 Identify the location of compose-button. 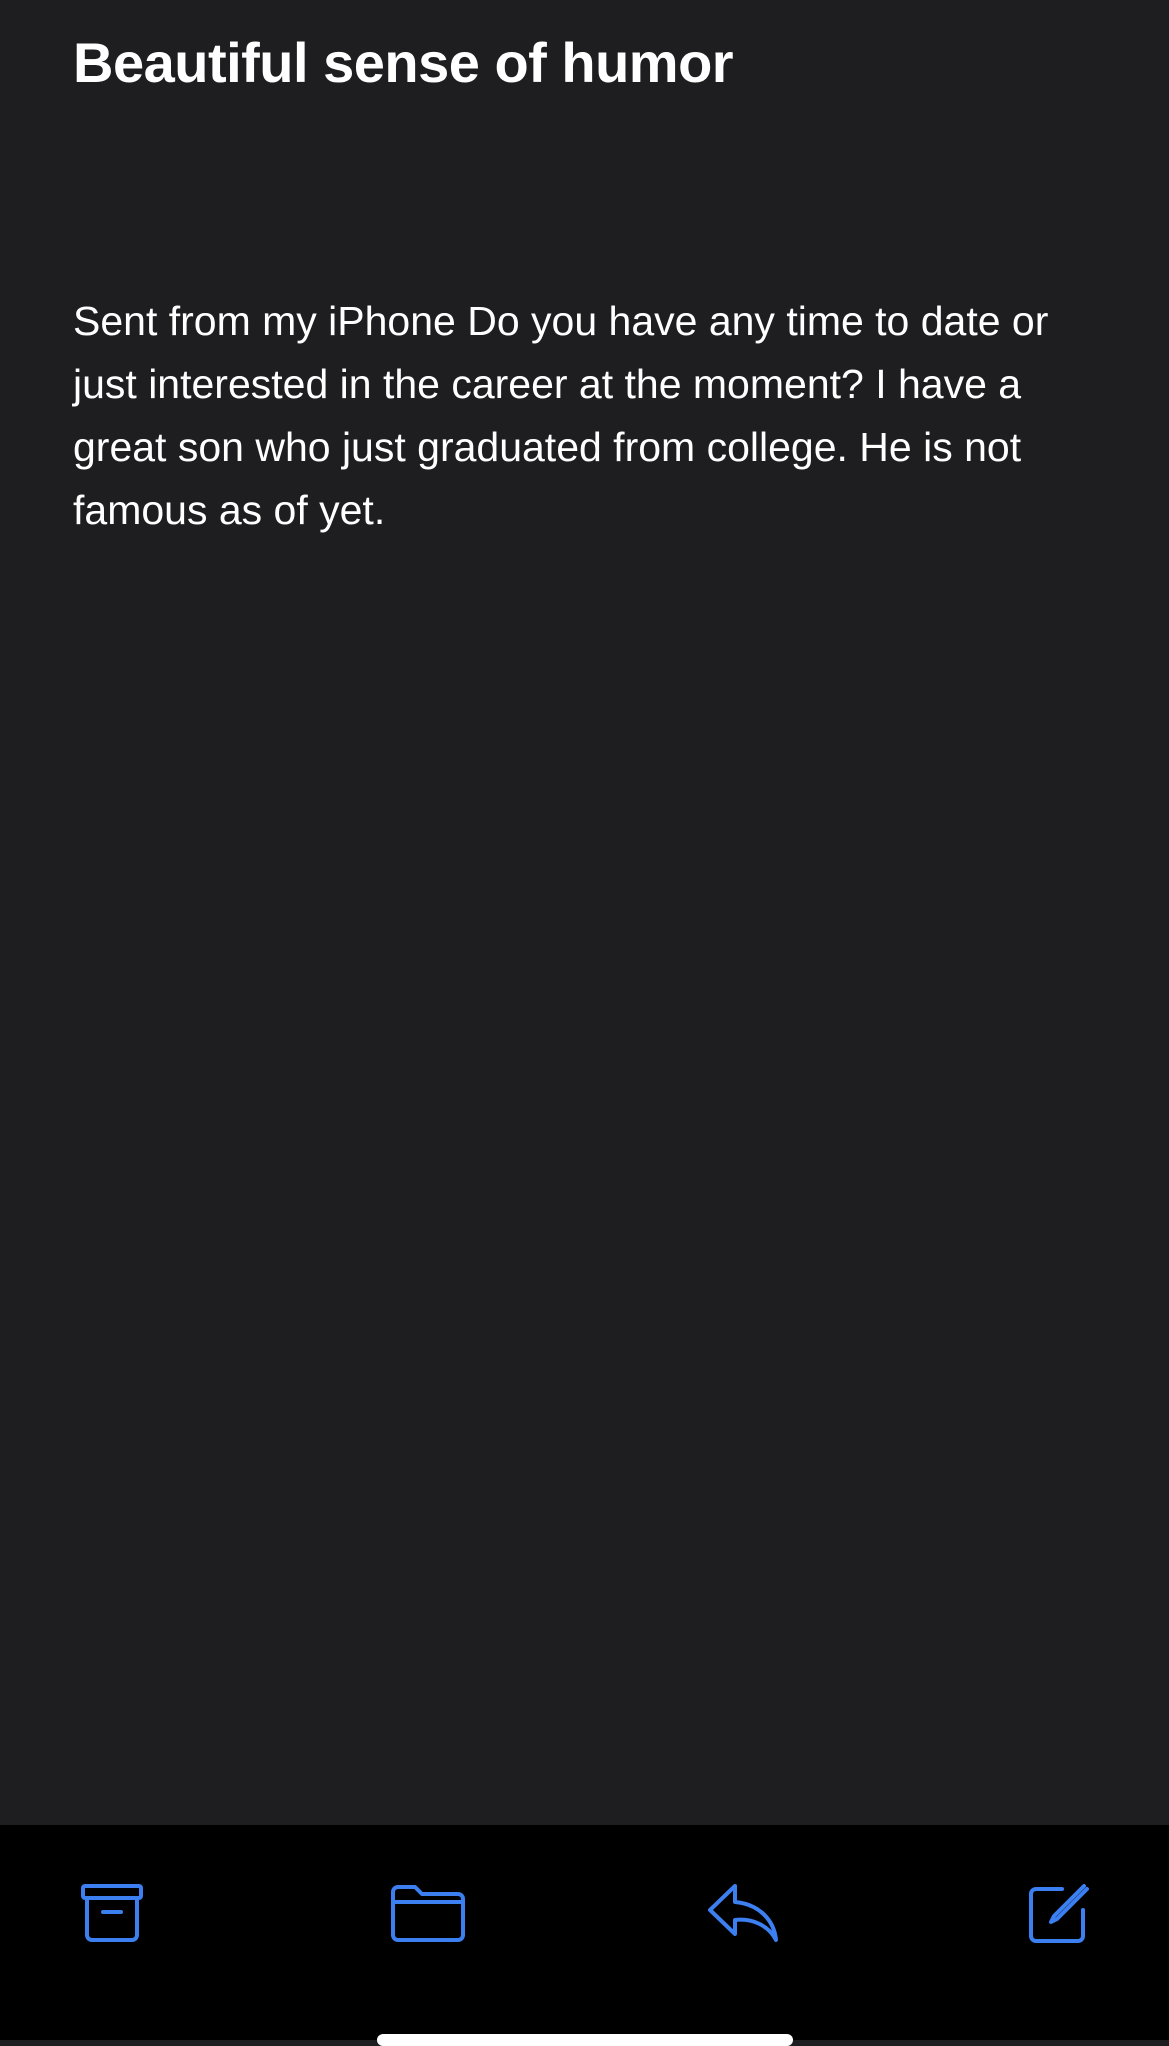
(1059, 1913).